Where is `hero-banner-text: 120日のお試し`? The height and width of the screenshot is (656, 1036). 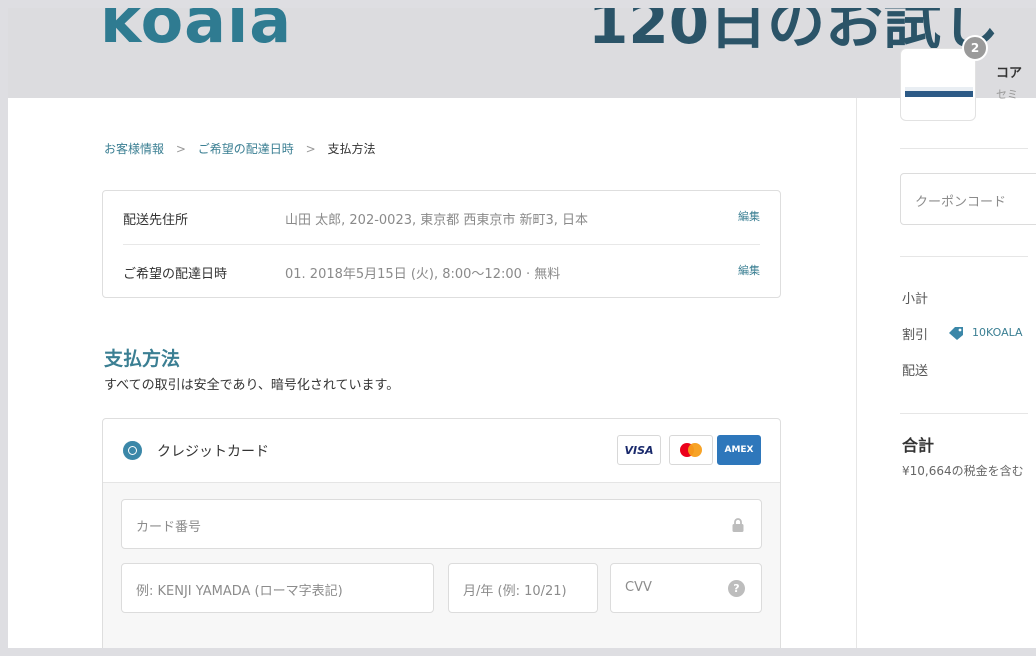
hero-banner-text: 120日のお試し is located at coordinates (794, 32).